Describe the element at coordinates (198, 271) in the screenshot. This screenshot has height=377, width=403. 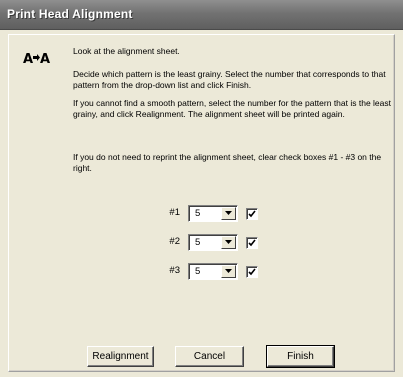
I see `pattern-select-3-value: 5` at that location.